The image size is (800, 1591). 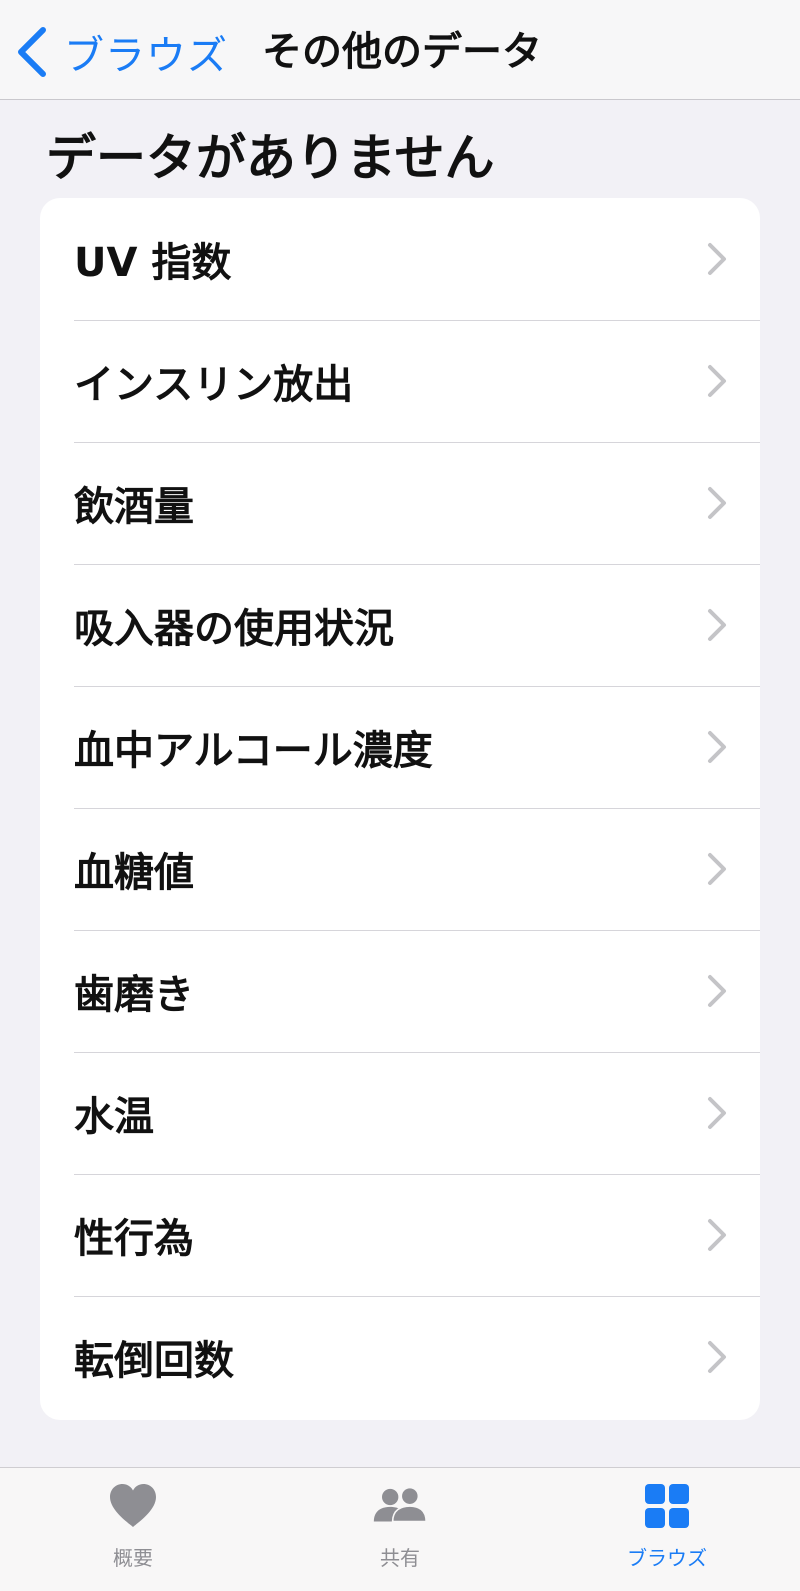 What do you see at coordinates (134, 507) in the screenshot?
I see `list-item-label: 飲酒量` at bounding box center [134, 507].